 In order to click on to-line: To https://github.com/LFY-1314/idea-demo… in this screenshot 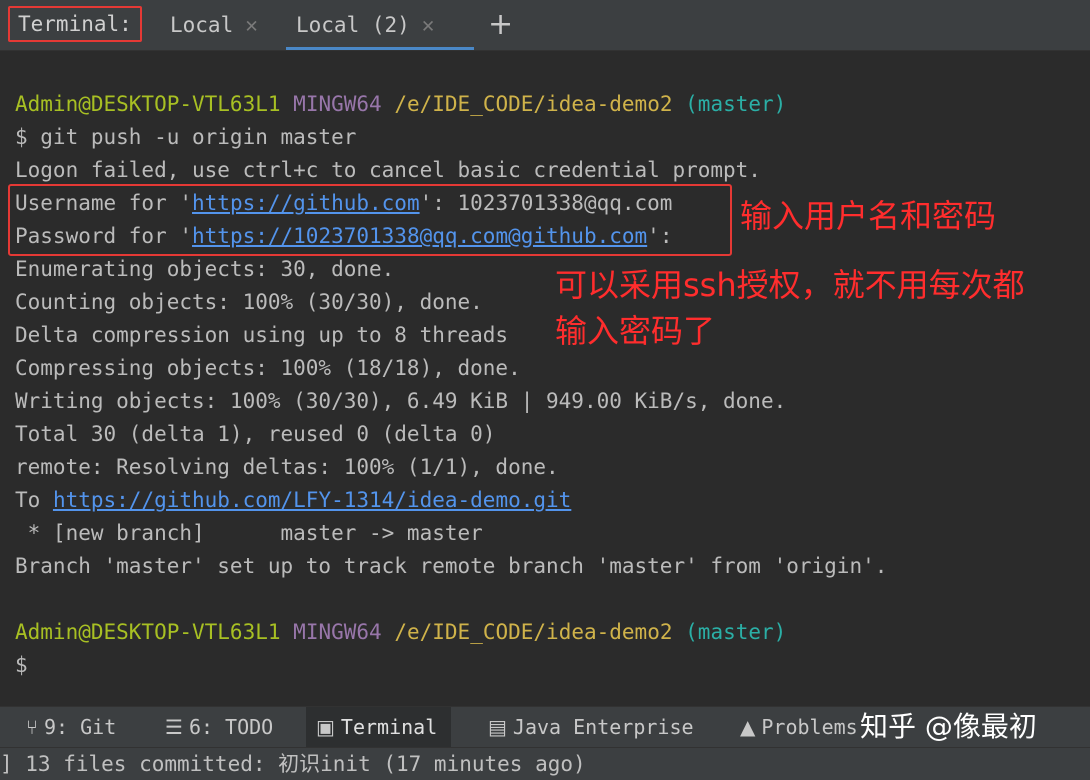, I will do `click(293, 500)`.